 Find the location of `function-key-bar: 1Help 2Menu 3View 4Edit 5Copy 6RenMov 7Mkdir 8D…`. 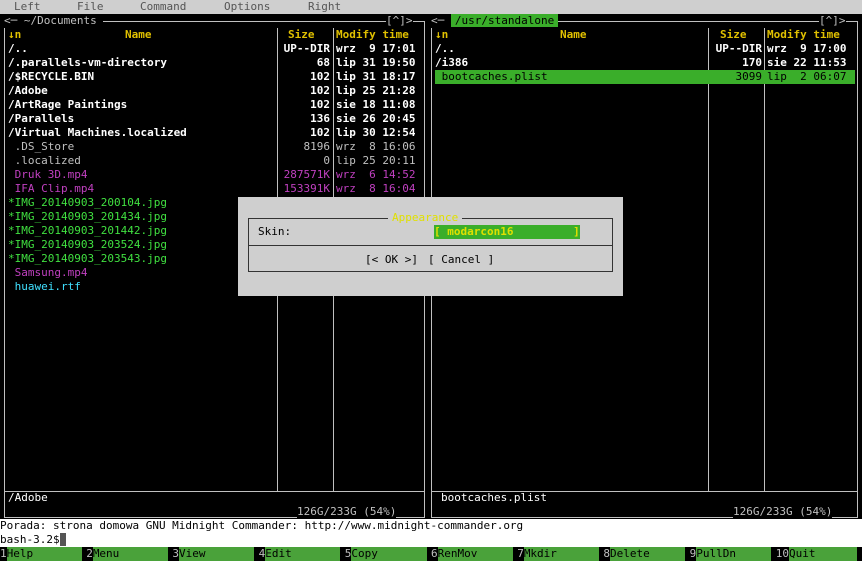

function-key-bar: 1Help 2Menu 3View 4Edit 5Copy 6RenMov 7Mkdir 8D… is located at coordinates (431, 554).